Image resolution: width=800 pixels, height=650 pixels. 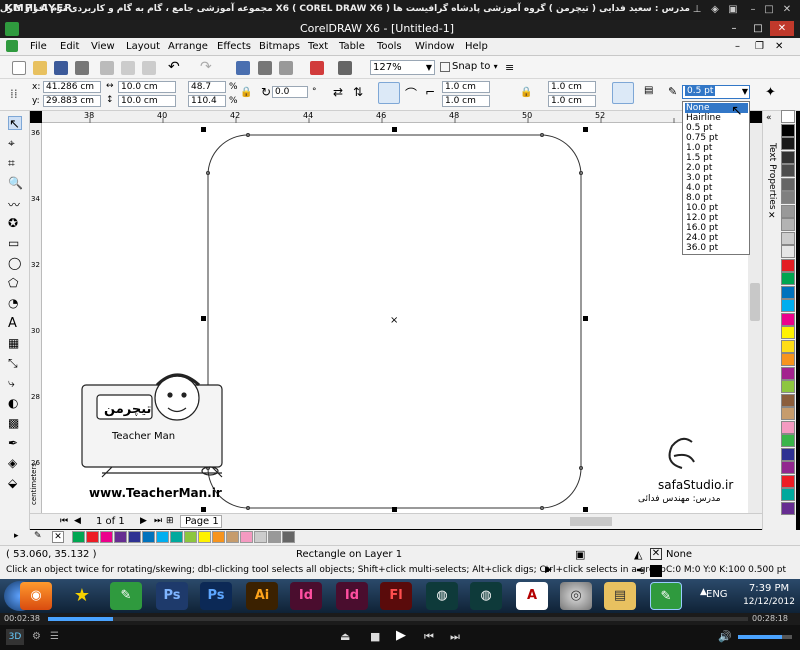 What do you see at coordinates (402, 67) in the screenshot?
I see `zoom-level-select: 127% ▼` at bounding box center [402, 67].